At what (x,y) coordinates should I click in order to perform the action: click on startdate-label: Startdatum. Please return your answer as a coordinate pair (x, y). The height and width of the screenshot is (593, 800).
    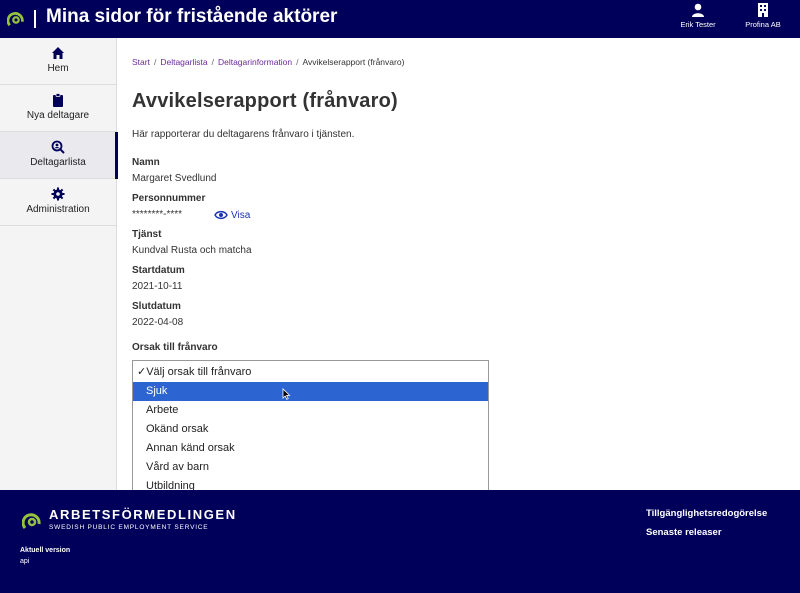
    Looking at the image, I should click on (158, 270).